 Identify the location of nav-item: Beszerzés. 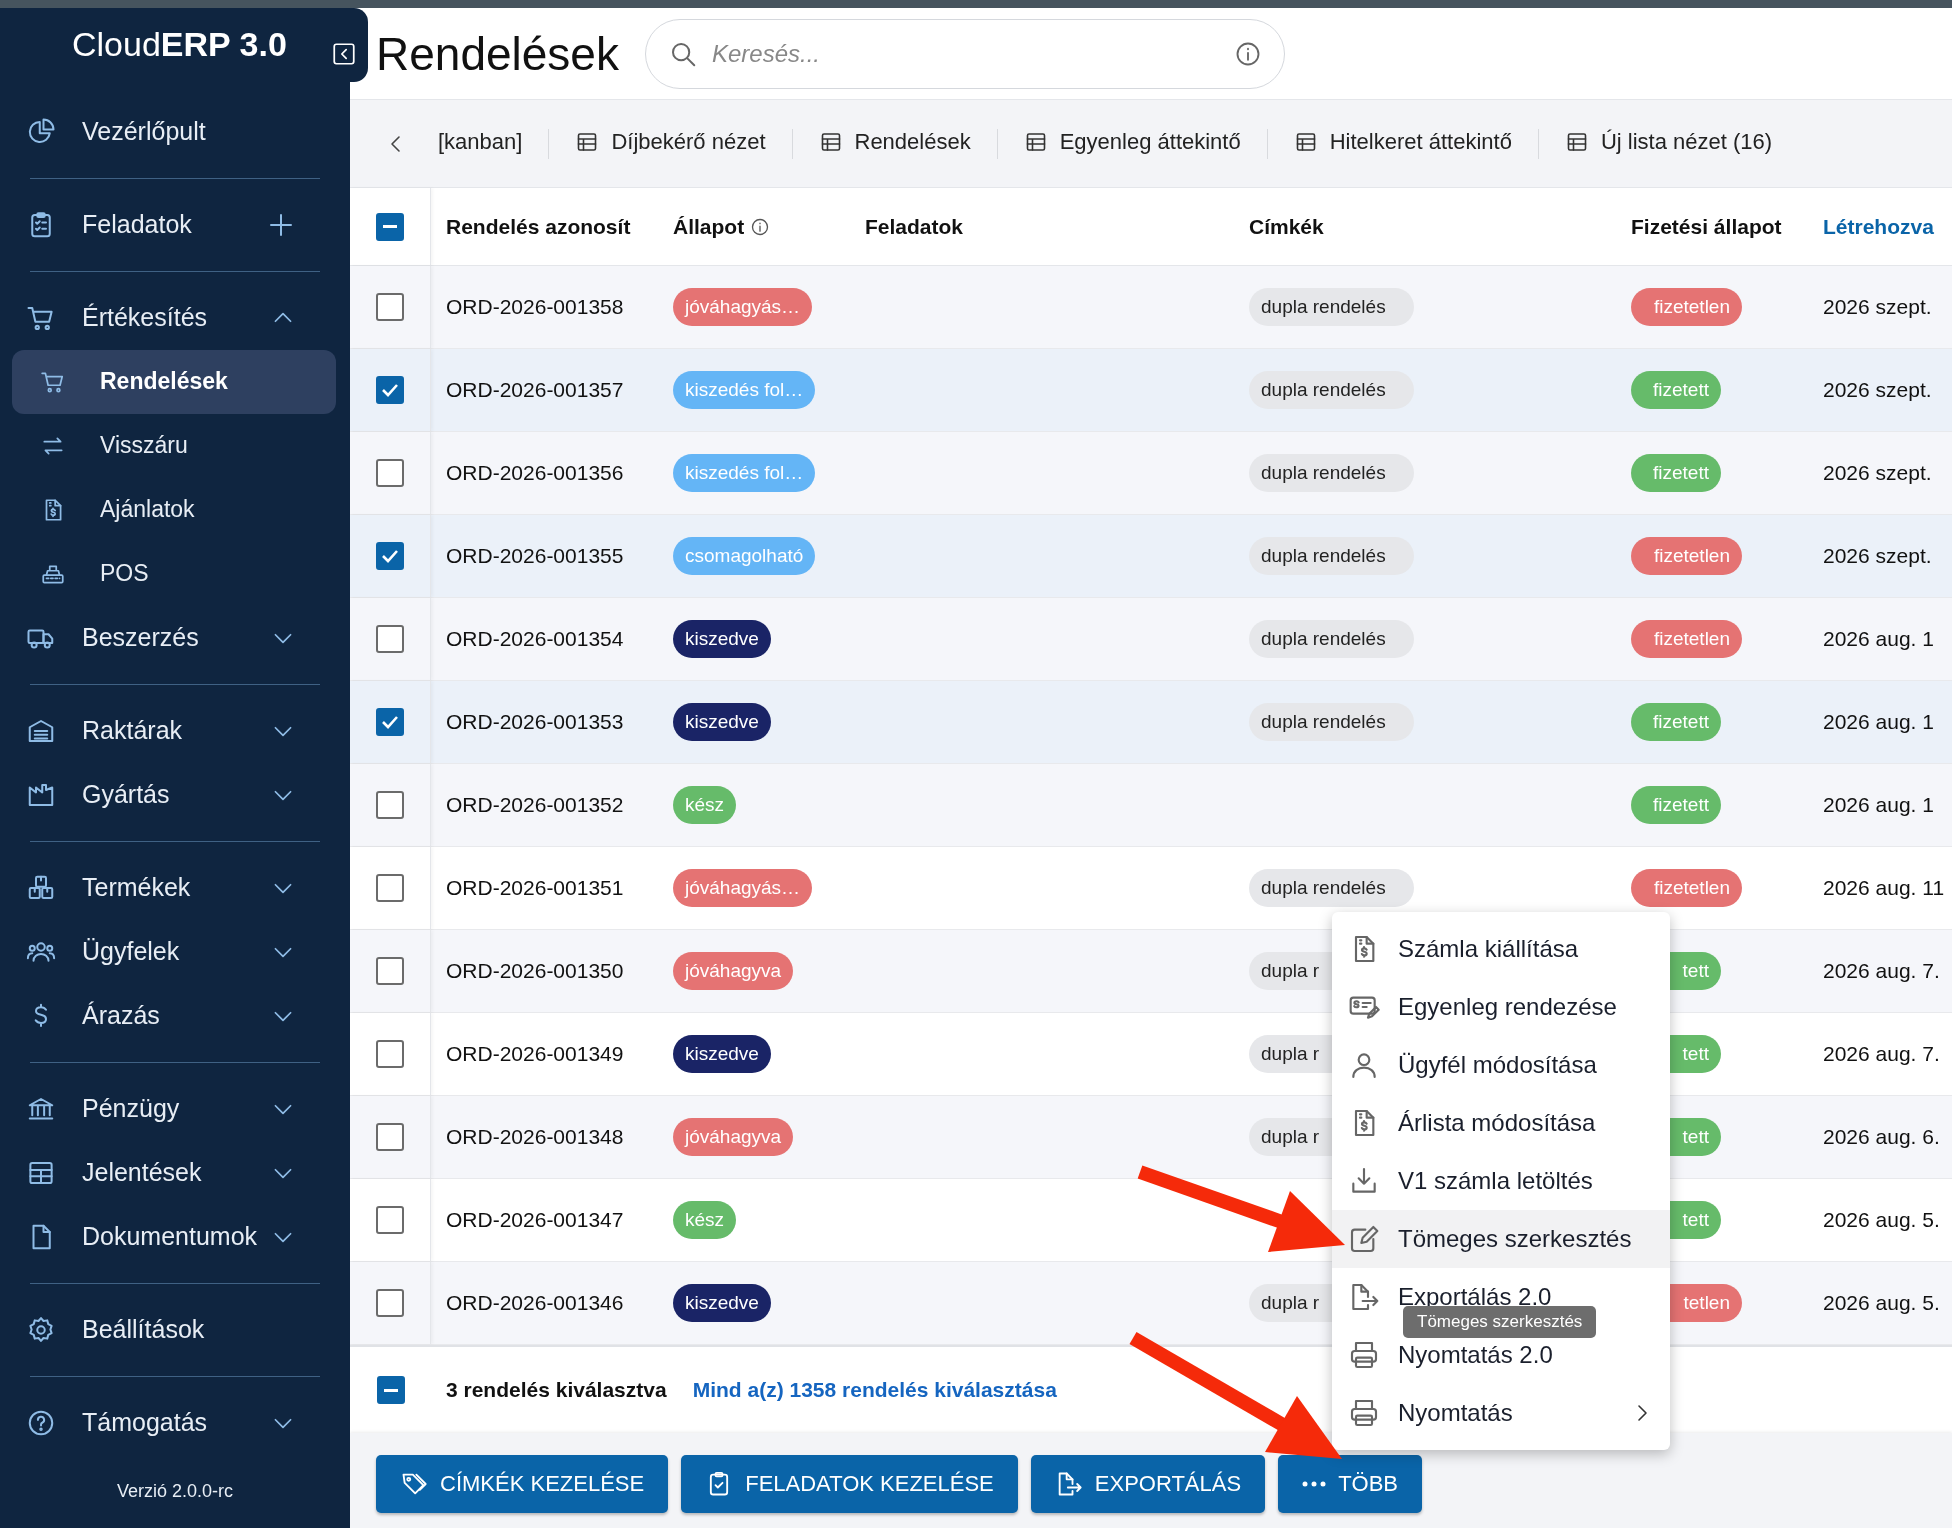
(175, 637).